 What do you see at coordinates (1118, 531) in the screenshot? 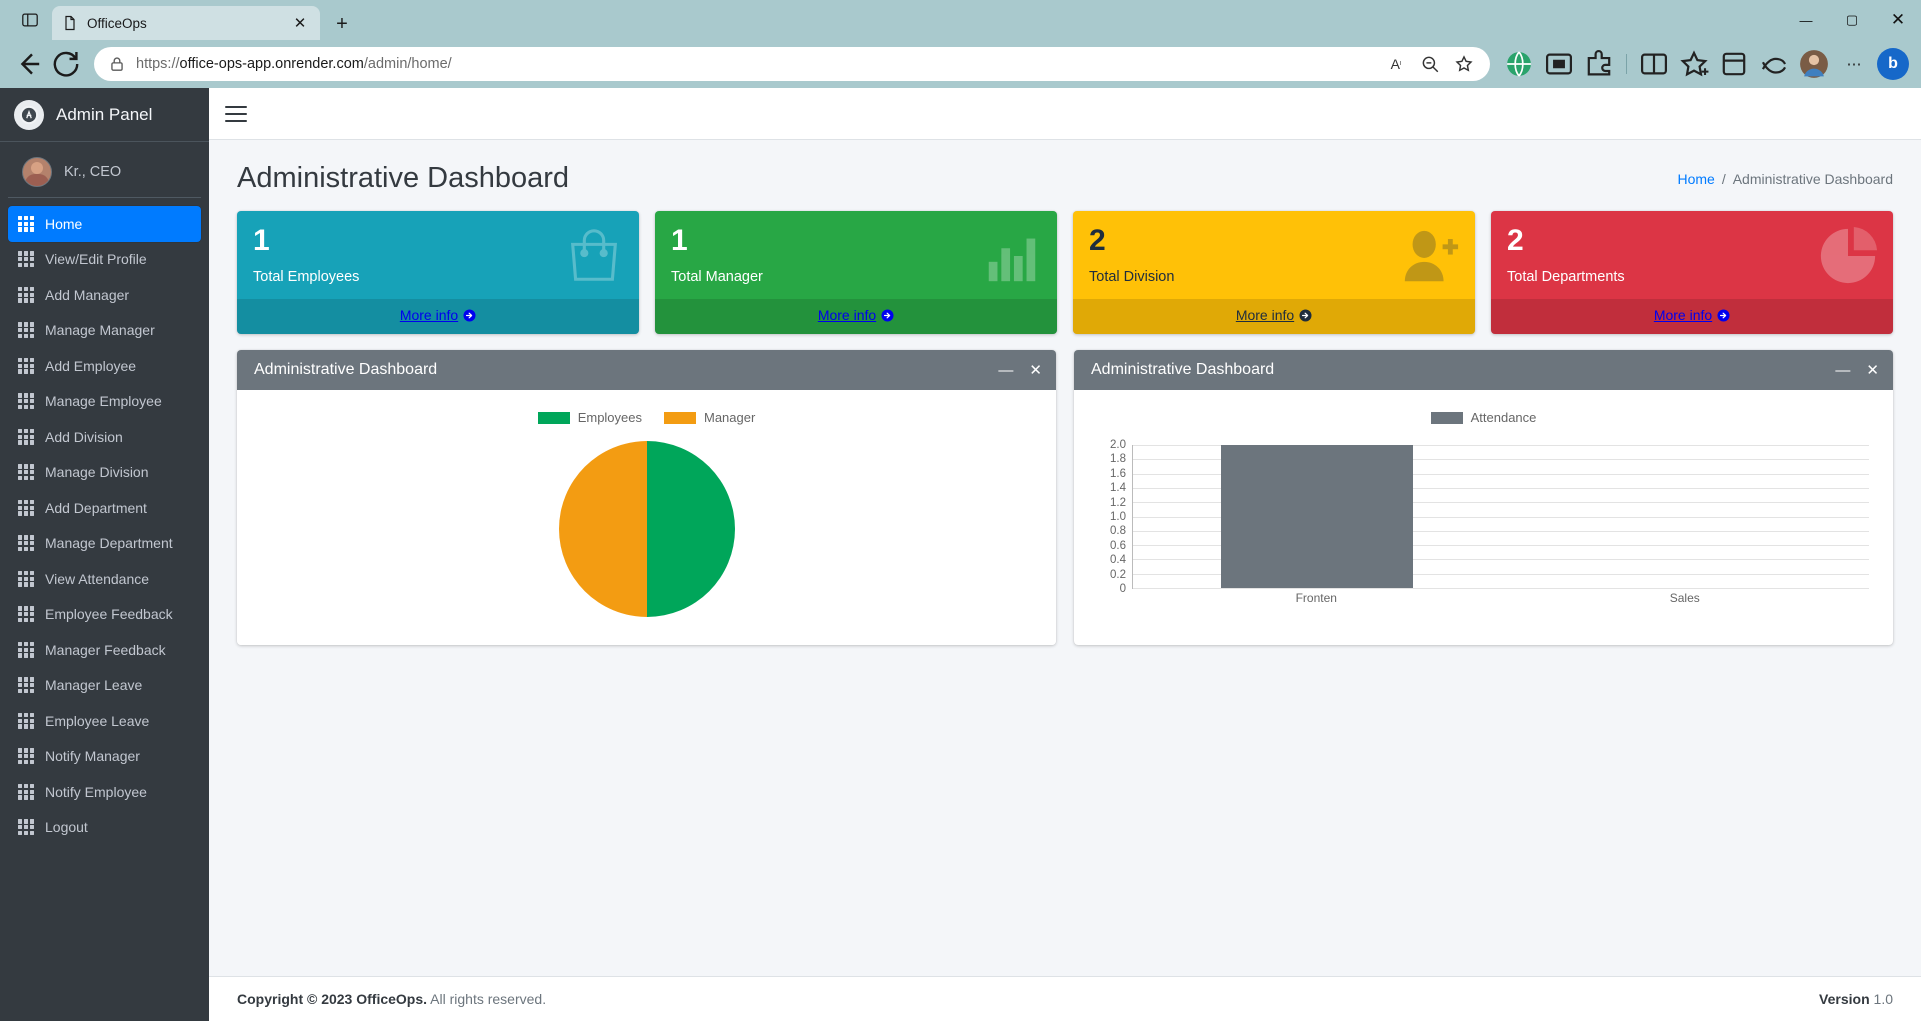
I see `y-tick-label: 0.8` at bounding box center [1118, 531].